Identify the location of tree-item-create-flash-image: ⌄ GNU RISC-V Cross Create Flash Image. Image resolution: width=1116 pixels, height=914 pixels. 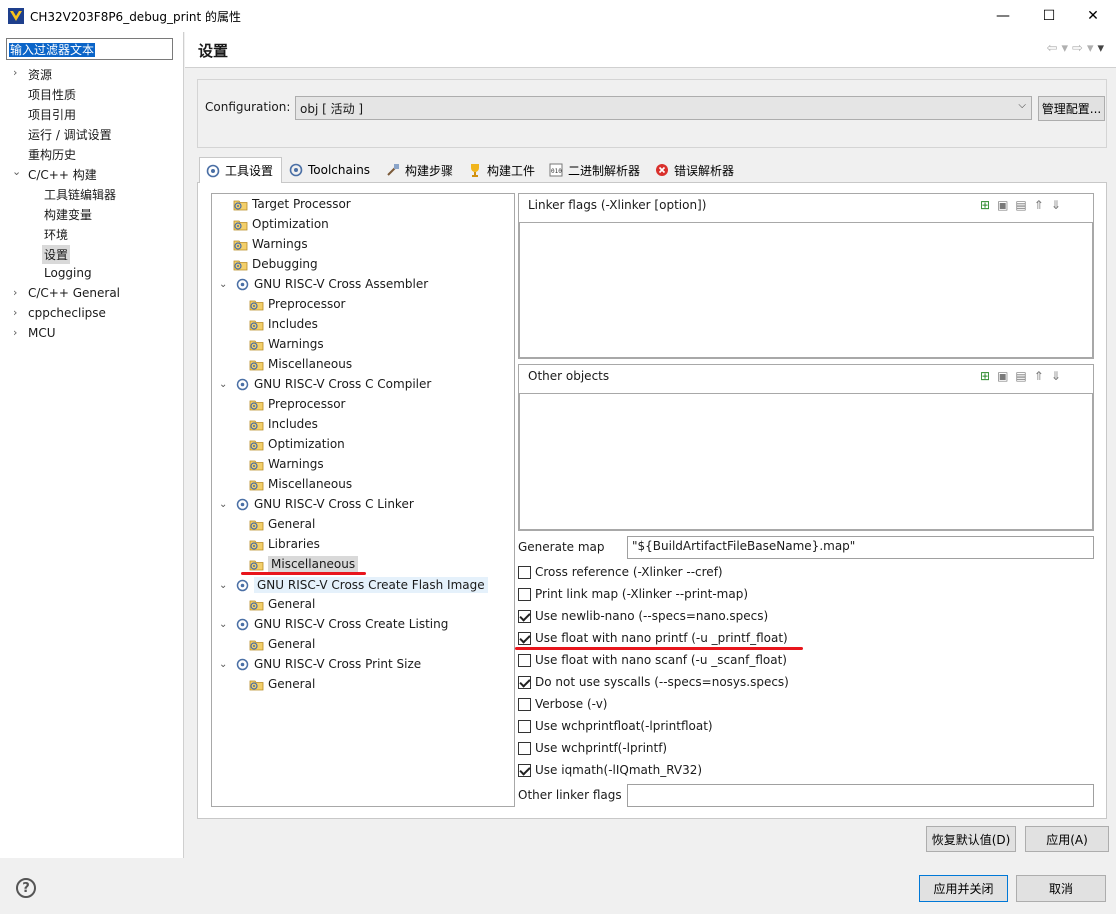
(353, 585).